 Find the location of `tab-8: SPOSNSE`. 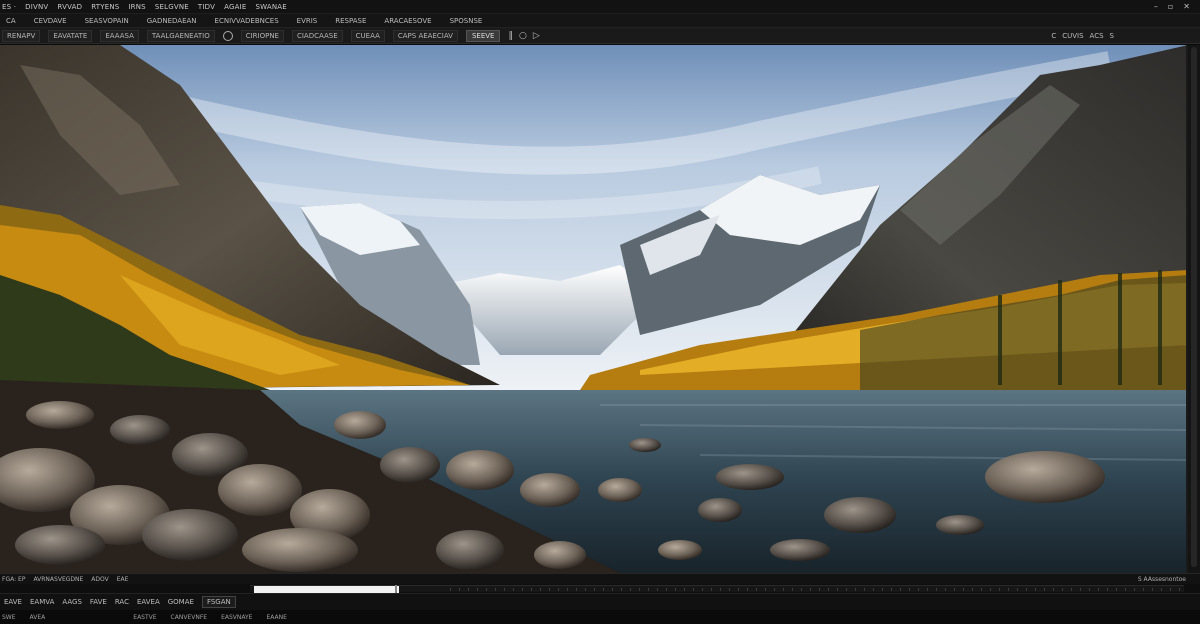

tab-8: SPOSNSE is located at coordinates (466, 21).